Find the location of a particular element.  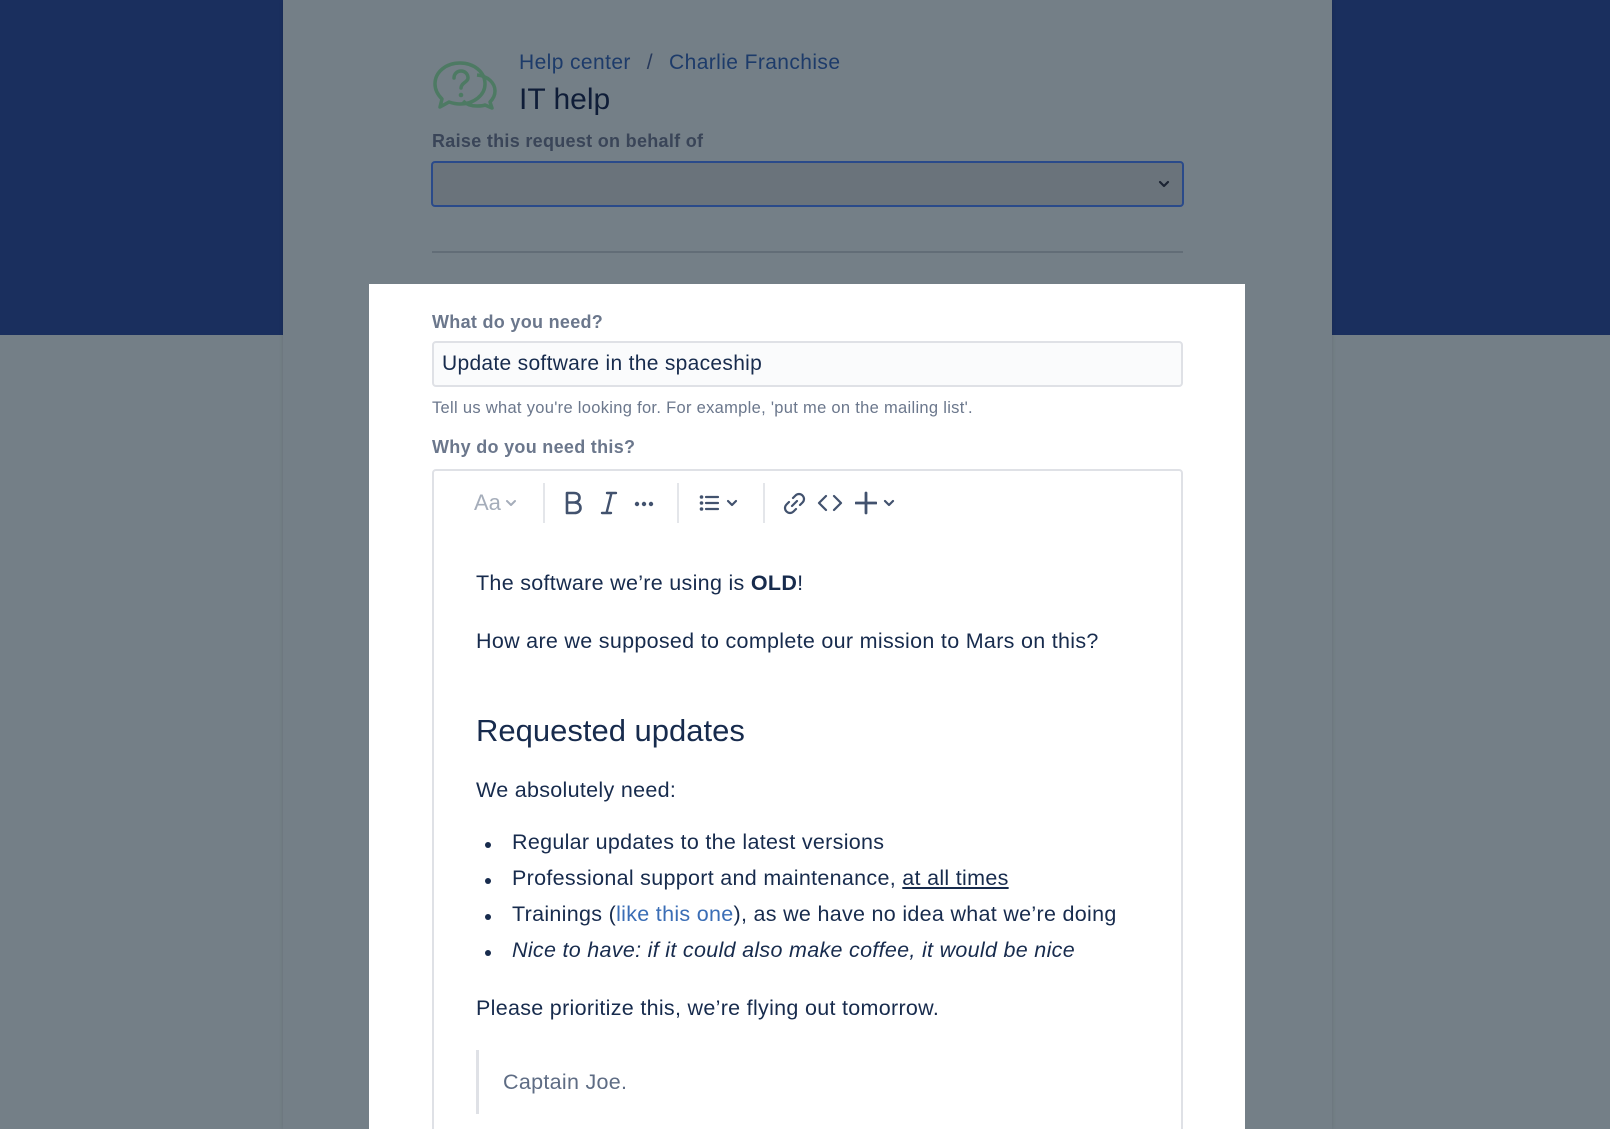

more-formatting-icon is located at coordinates (644, 504).